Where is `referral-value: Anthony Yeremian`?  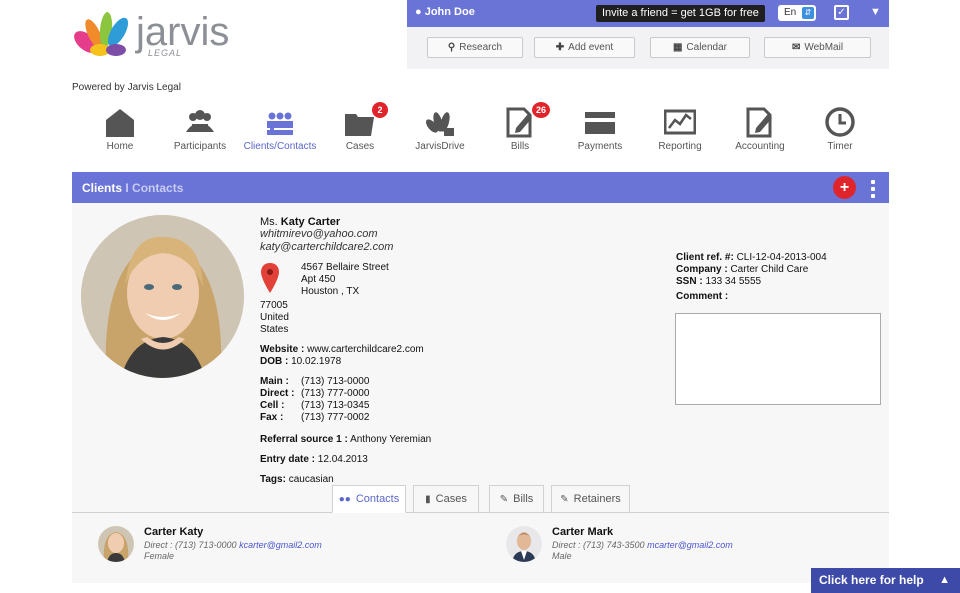
referral-value: Anthony Yeremian is located at coordinates (391, 439).